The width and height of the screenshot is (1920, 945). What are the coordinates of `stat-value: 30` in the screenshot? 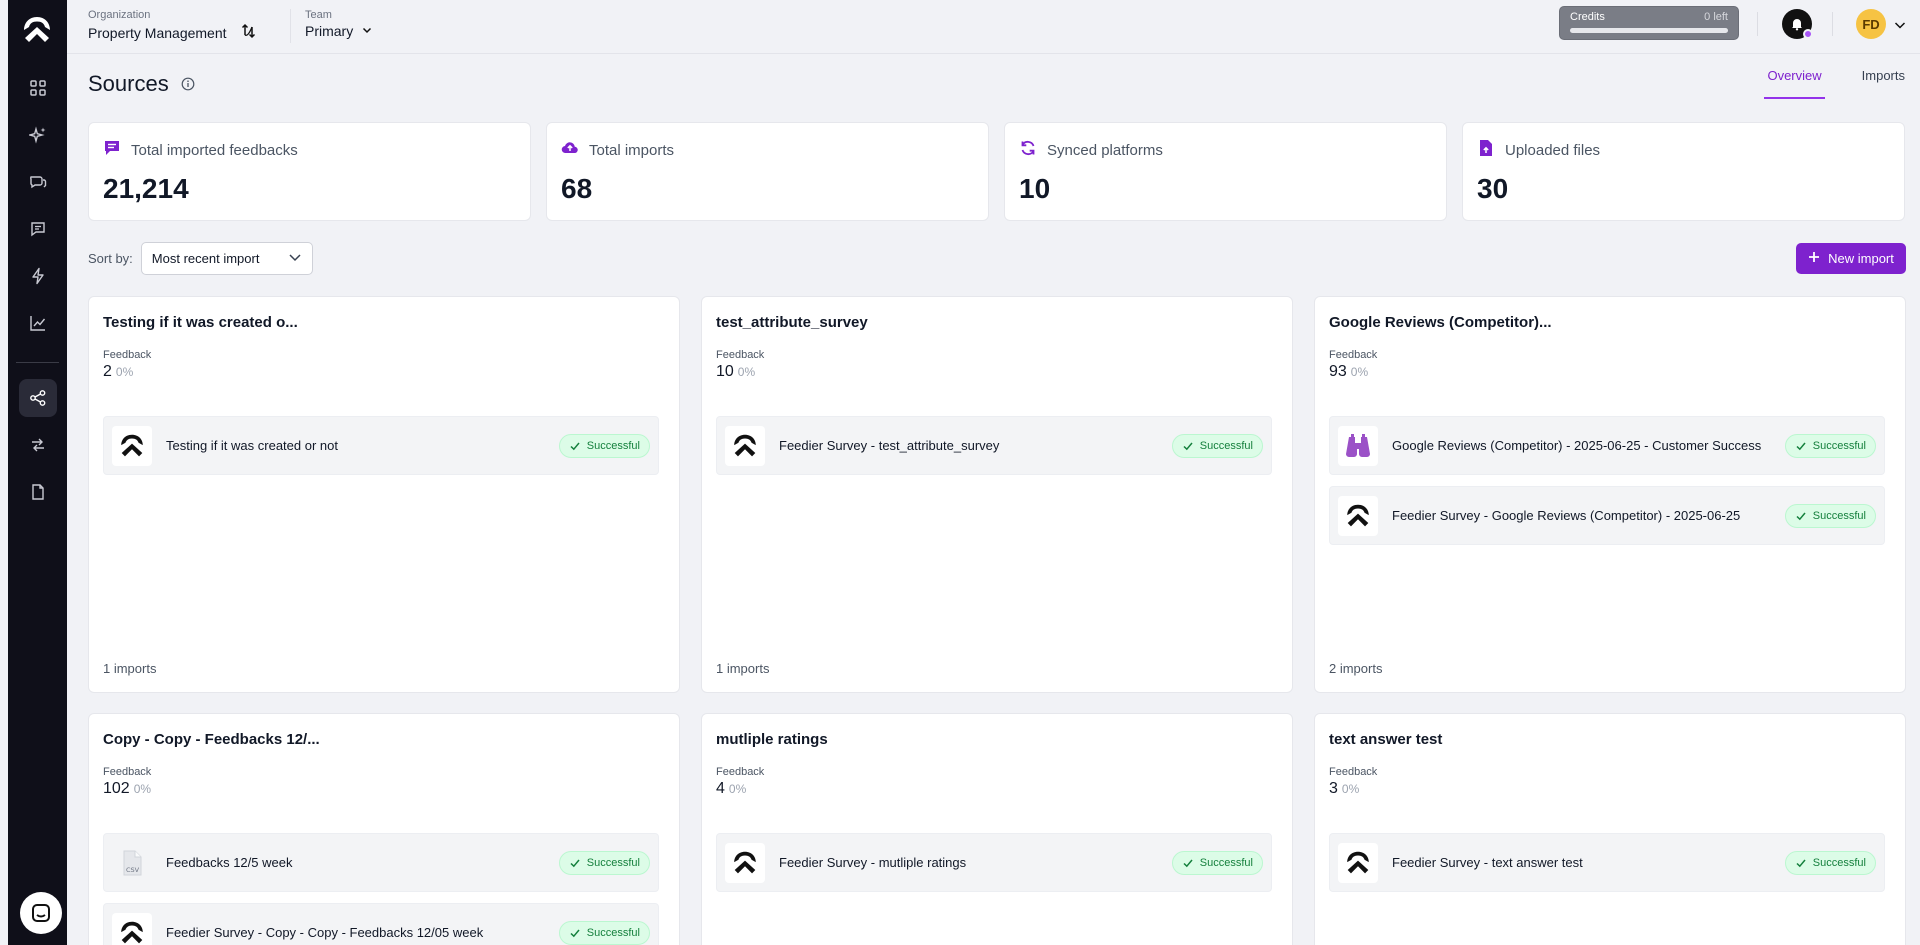 It's located at (1493, 188).